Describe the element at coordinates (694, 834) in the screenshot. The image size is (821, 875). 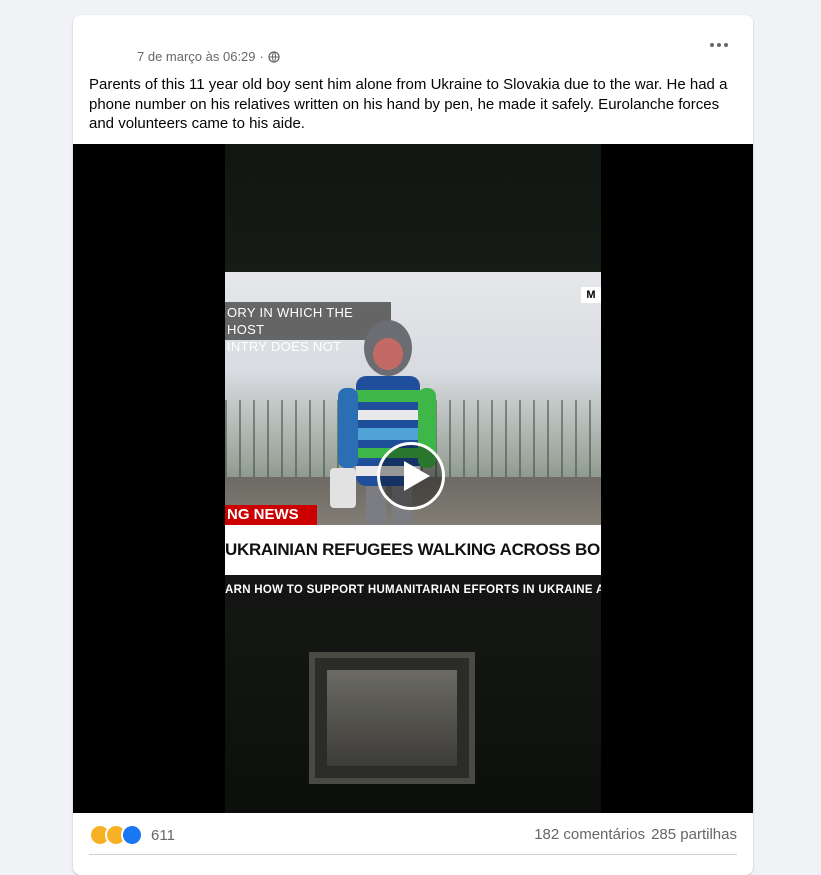
I see `shares-count: 285 partilhas` at that location.